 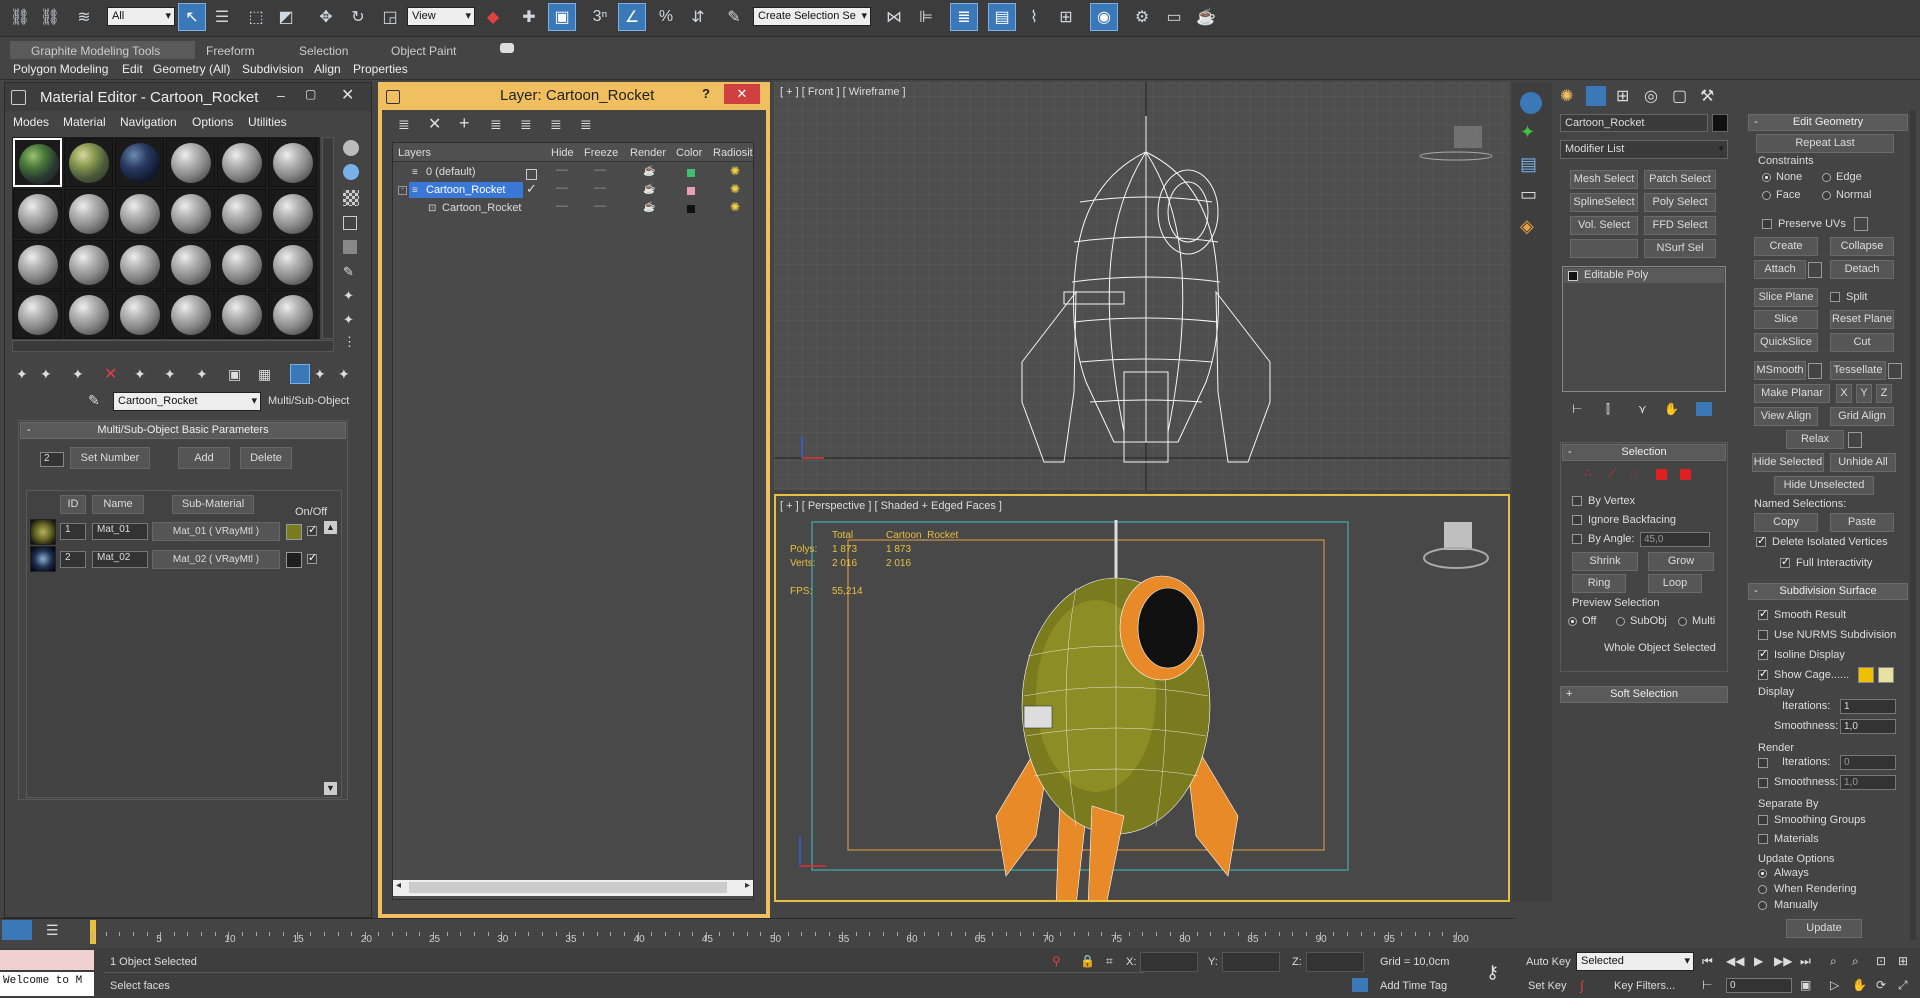 What do you see at coordinates (1895, 371) in the screenshot?
I see `tessellate-settings-icon` at bounding box center [1895, 371].